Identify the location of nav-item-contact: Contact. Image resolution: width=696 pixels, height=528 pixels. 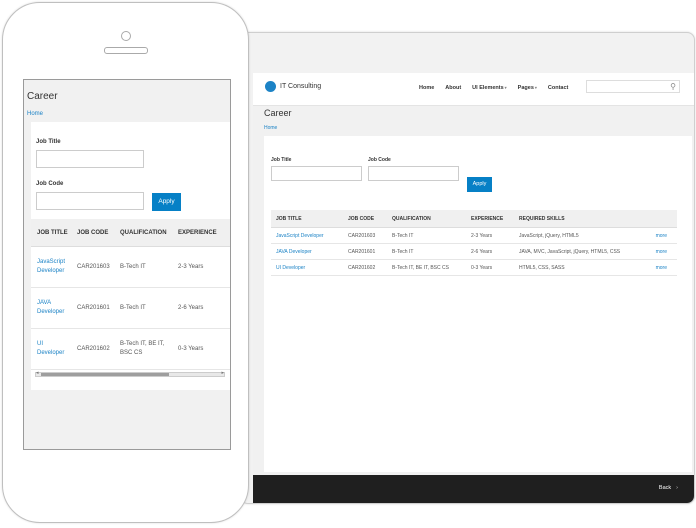
(558, 88).